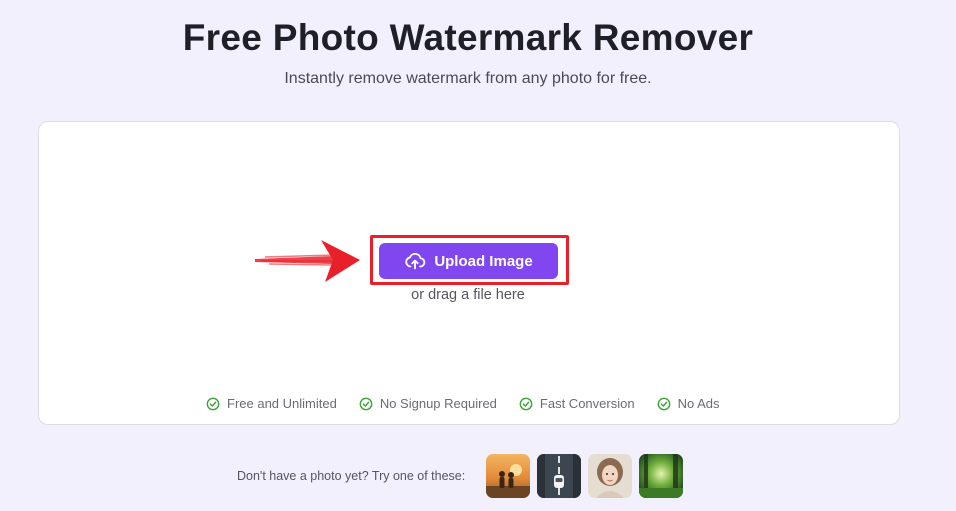 The image size is (956, 511). I want to click on sample-thumbnail-road-car, so click(559, 476).